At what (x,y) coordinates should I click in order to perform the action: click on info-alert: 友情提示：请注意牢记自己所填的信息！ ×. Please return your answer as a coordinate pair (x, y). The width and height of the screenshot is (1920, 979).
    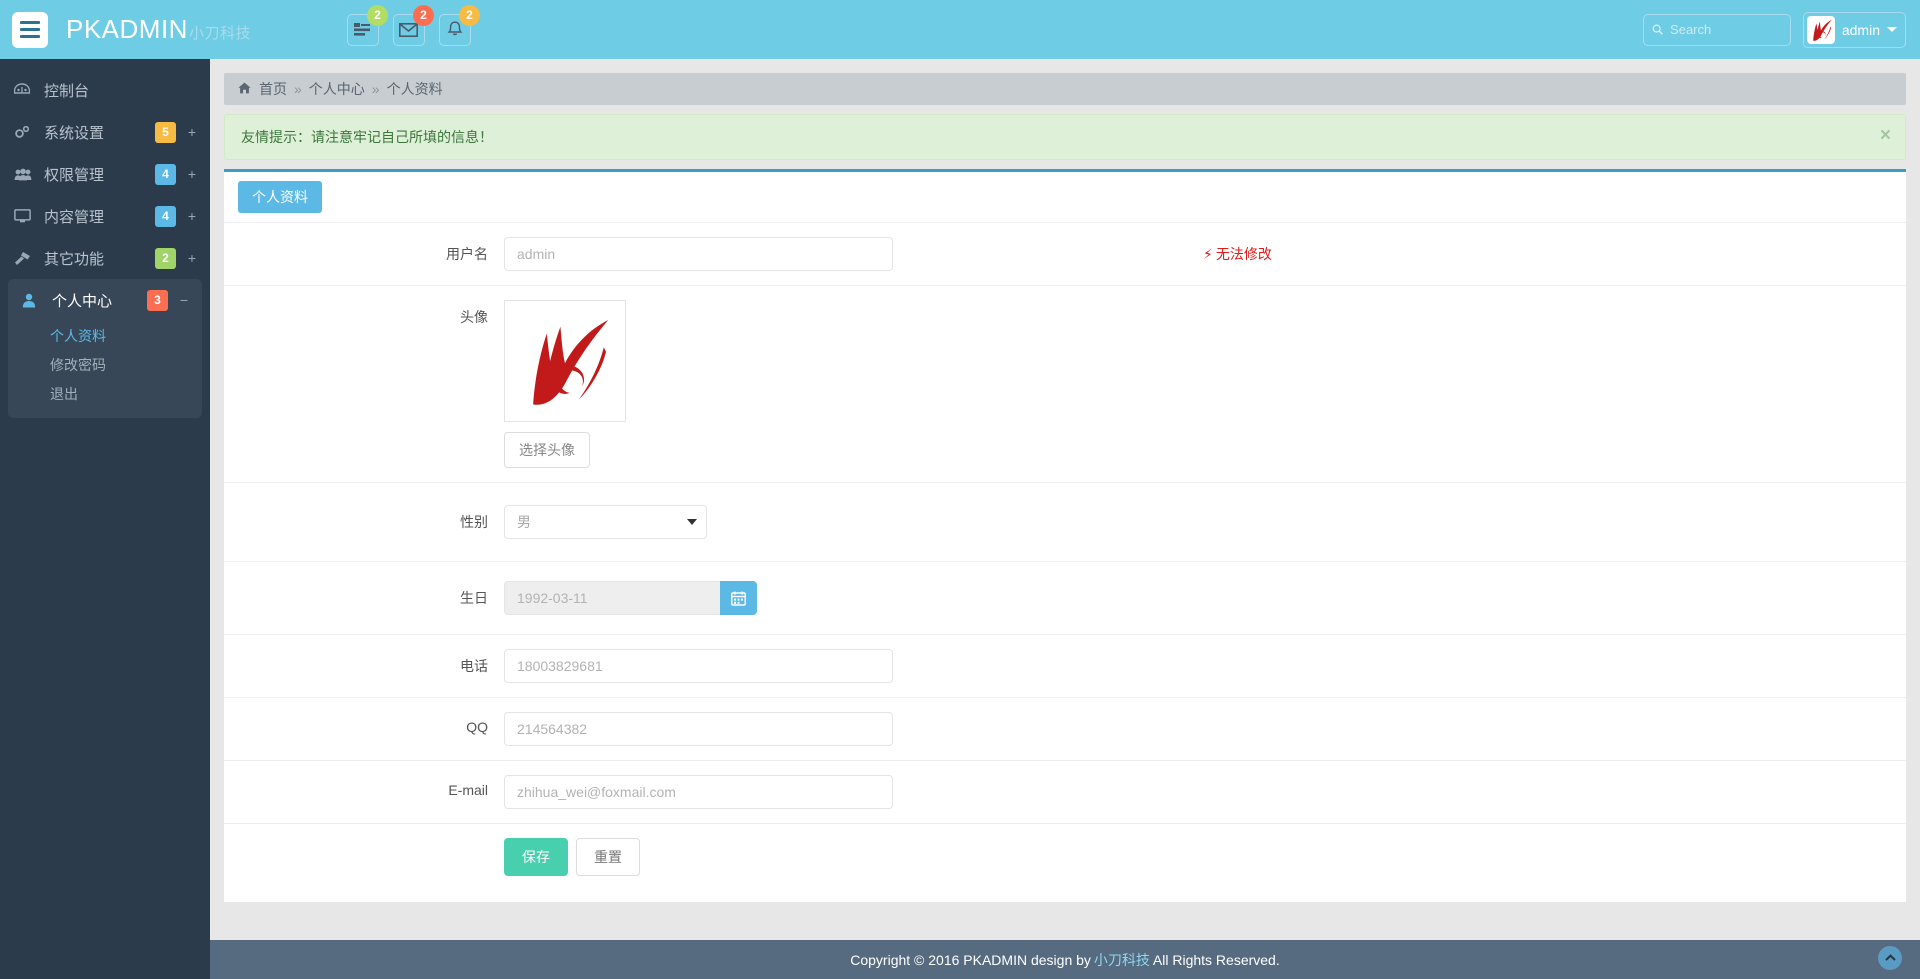
    Looking at the image, I should click on (1065, 137).